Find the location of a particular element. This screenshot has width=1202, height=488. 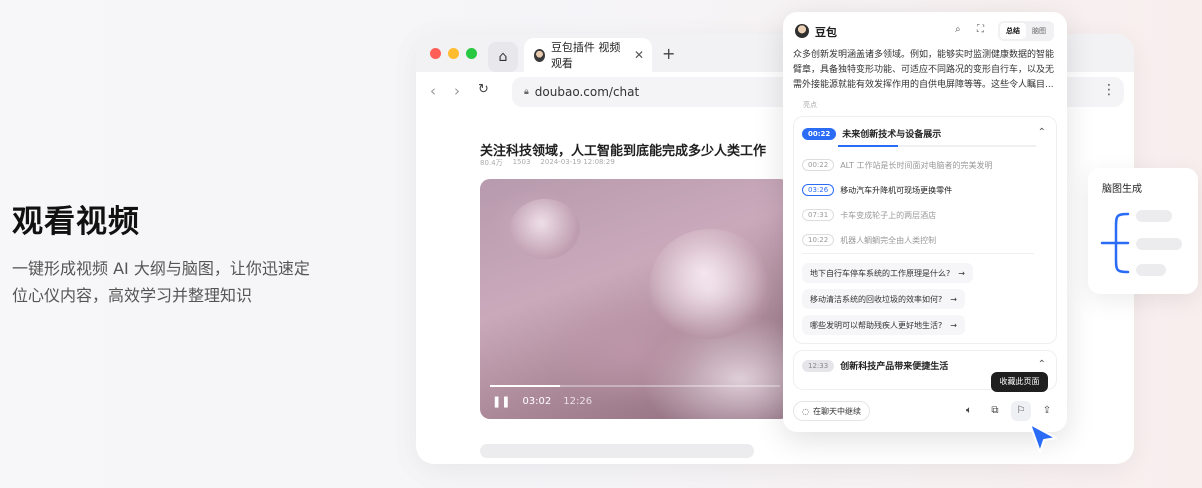

tab-doubao-video: 豆包插件 视频观看 ✕ is located at coordinates (588, 55).